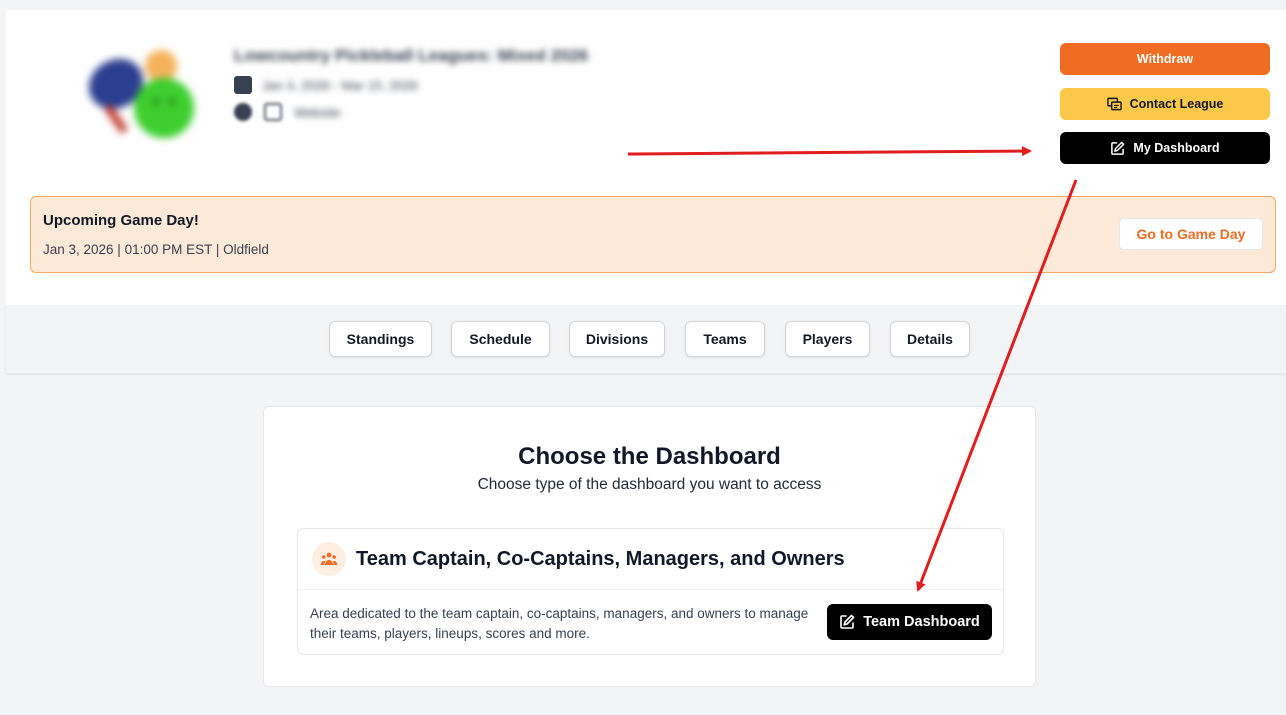 This screenshot has height=715, width=1286. What do you see at coordinates (380, 339) in the screenshot?
I see `tab-standings: Standings` at bounding box center [380, 339].